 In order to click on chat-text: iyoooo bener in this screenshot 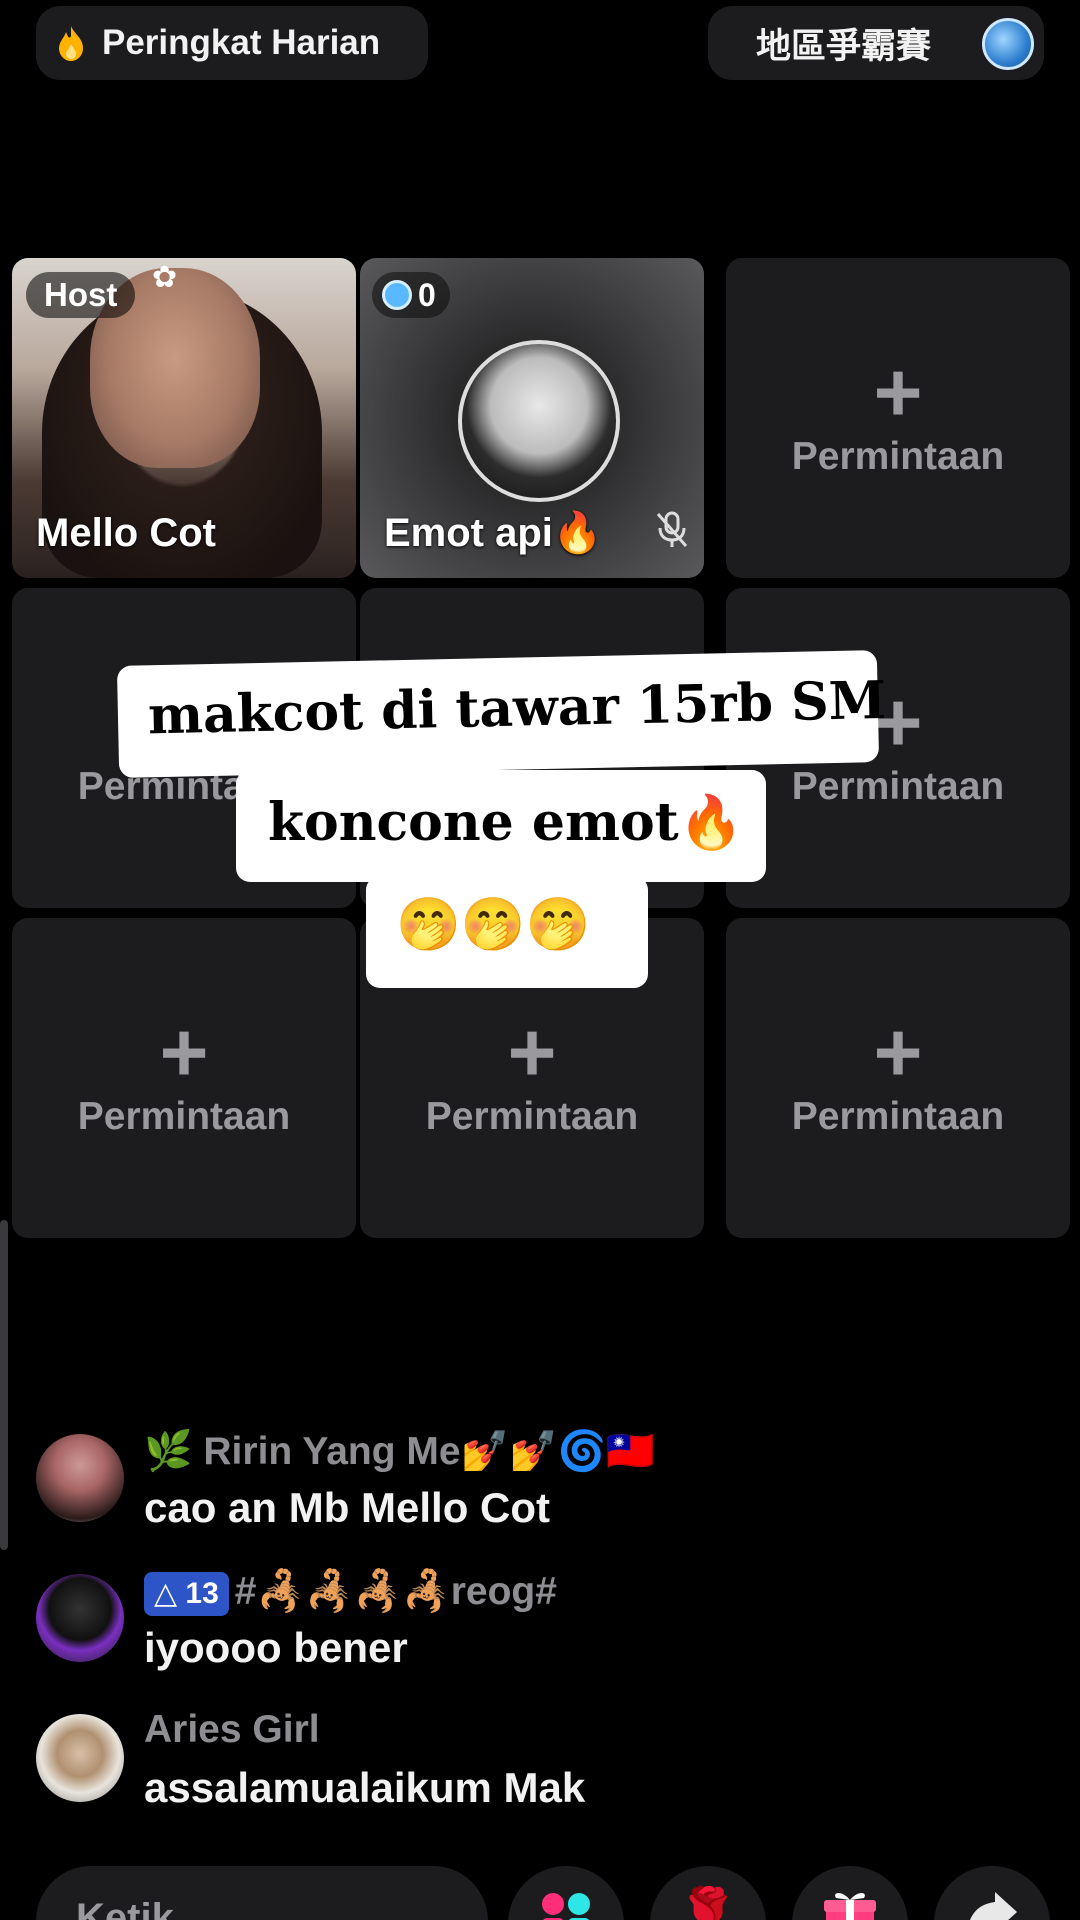, I will do `click(276, 1647)`.